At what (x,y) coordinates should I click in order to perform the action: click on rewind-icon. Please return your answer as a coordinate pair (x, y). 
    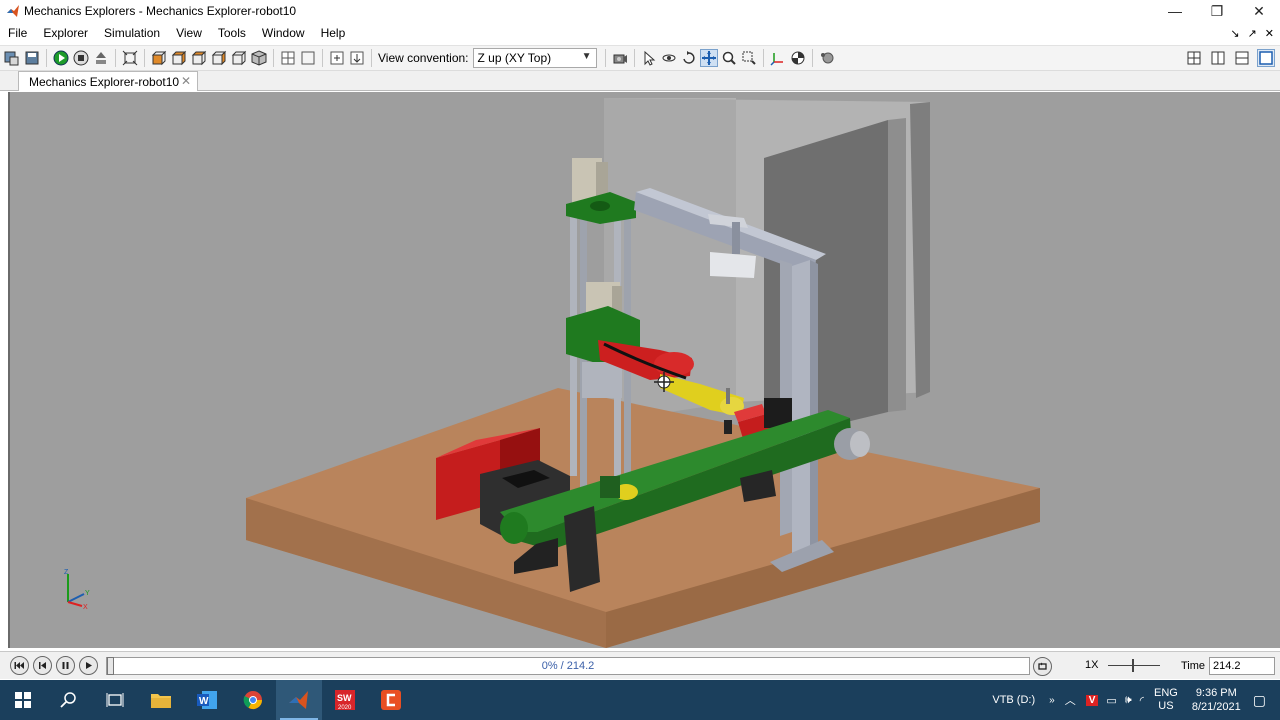
    Looking at the image, I should click on (19, 665).